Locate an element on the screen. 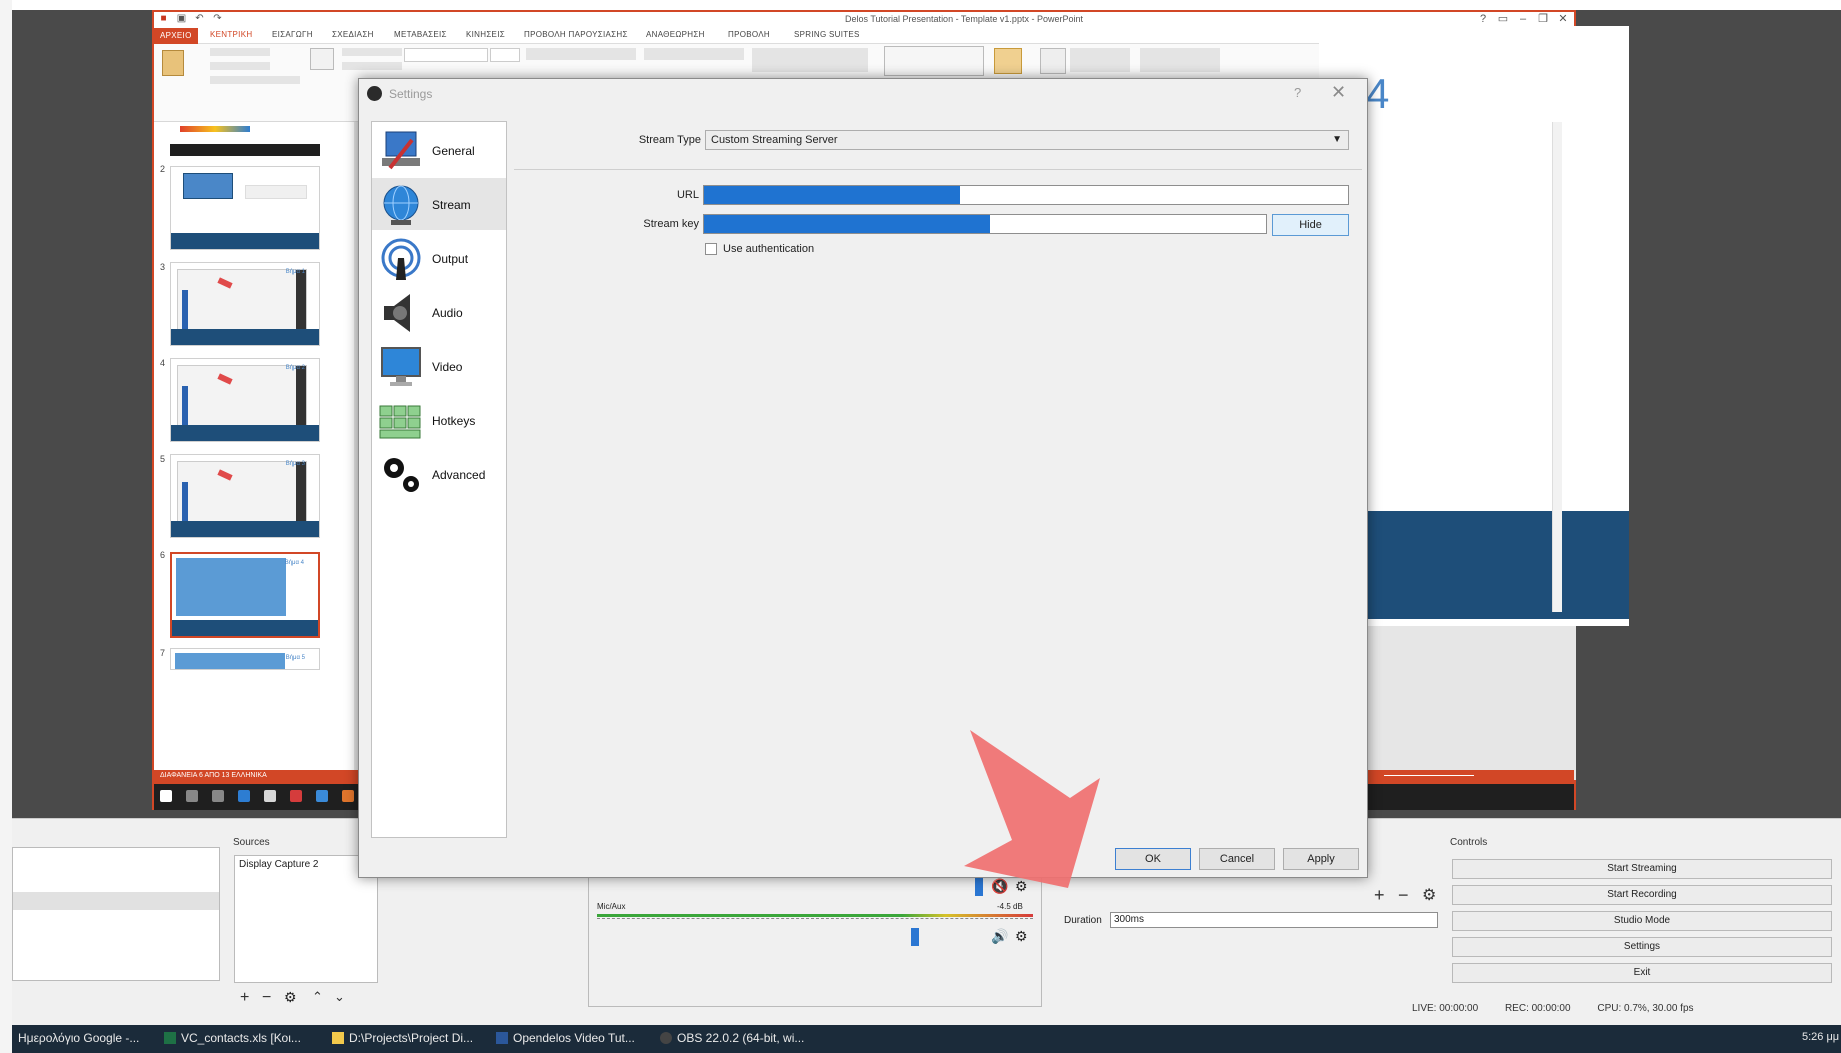  move-up-icon: ⌃ is located at coordinates (317, 997).